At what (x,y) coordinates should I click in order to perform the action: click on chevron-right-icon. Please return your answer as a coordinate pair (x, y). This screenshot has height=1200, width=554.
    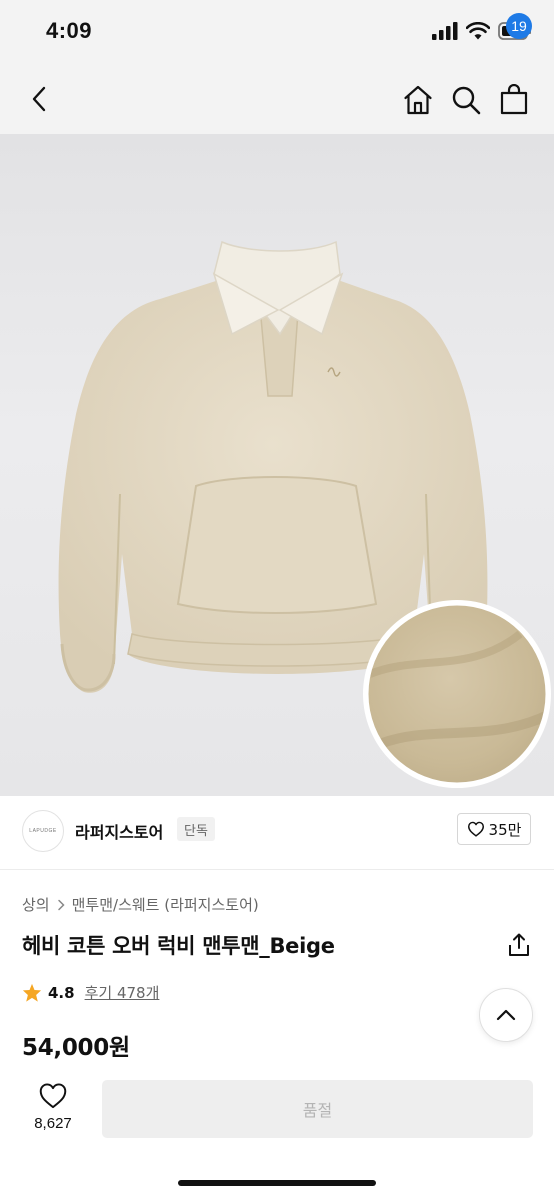
    Looking at the image, I should click on (61, 904).